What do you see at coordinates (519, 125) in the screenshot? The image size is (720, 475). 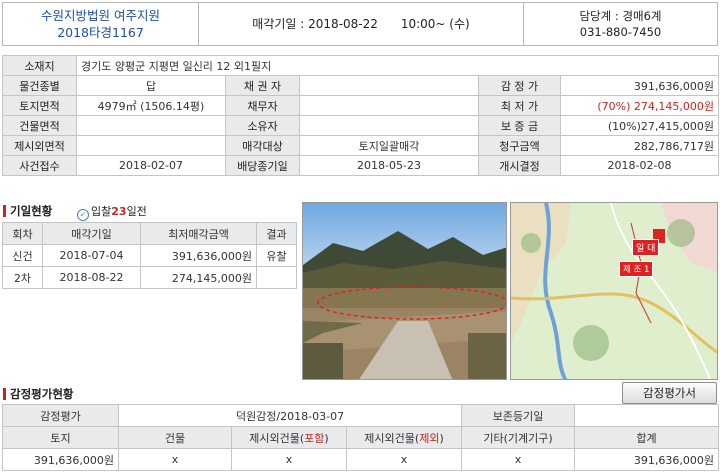 I see `deposit-label: 보 증 금` at bounding box center [519, 125].